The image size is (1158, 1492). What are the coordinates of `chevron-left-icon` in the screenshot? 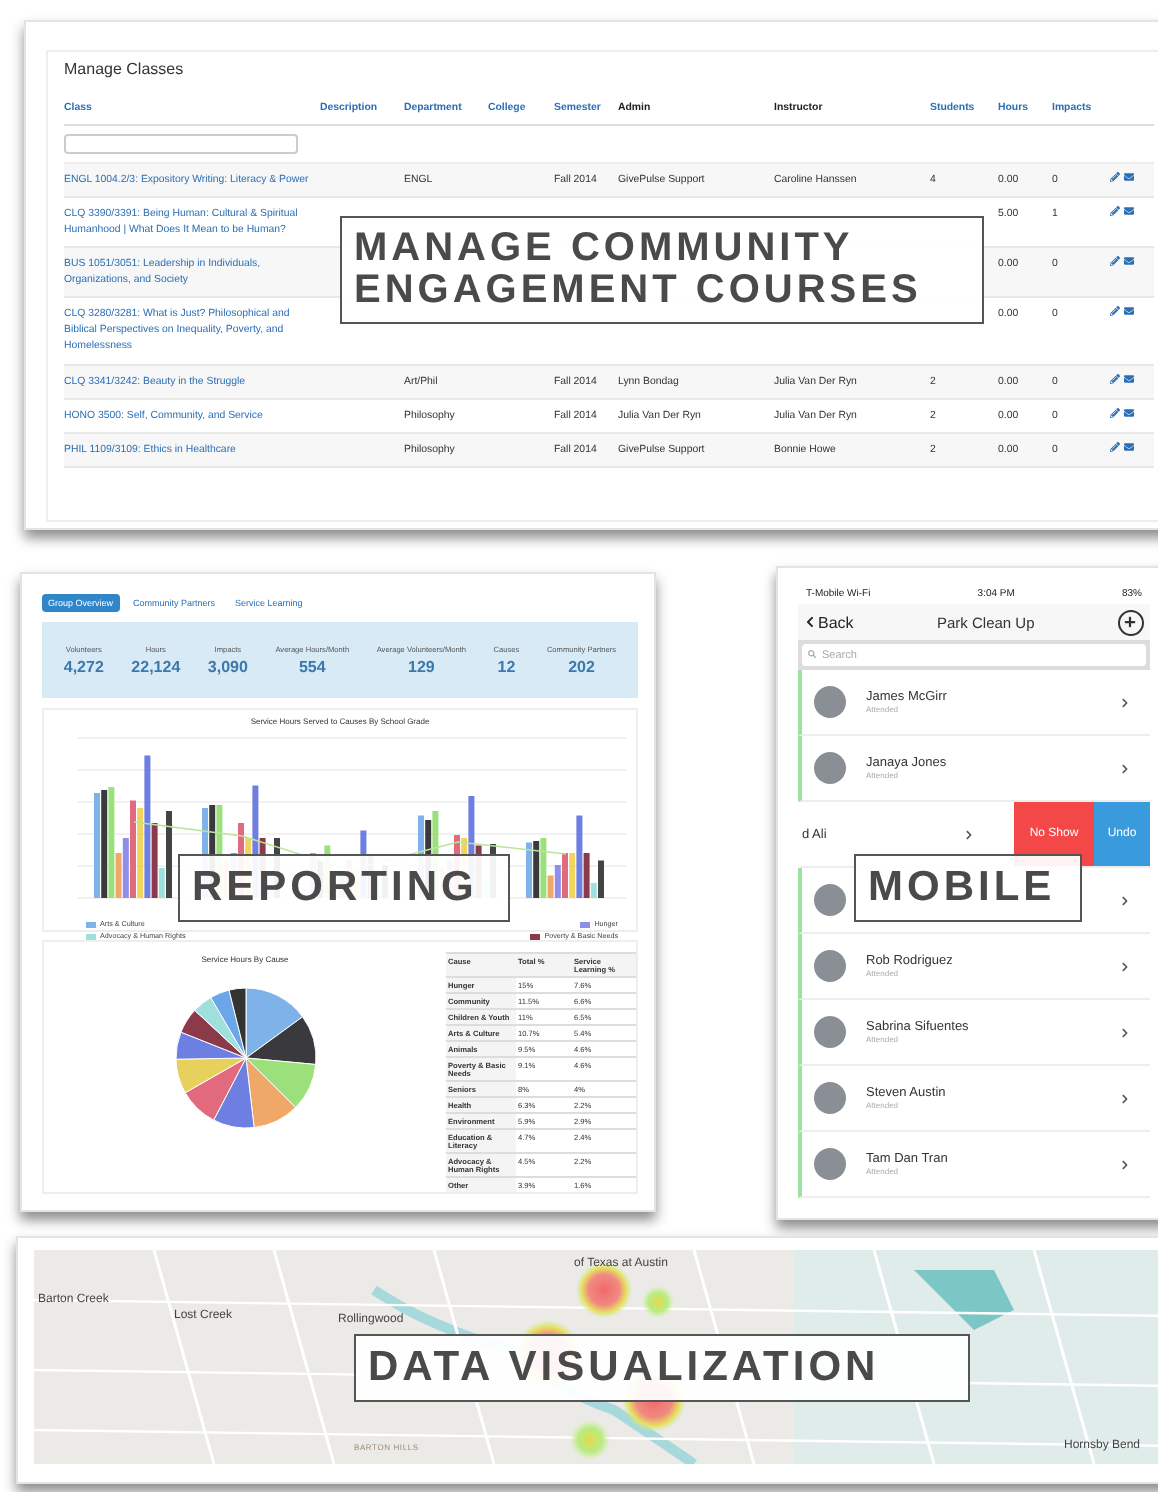 It's located at (810, 622).